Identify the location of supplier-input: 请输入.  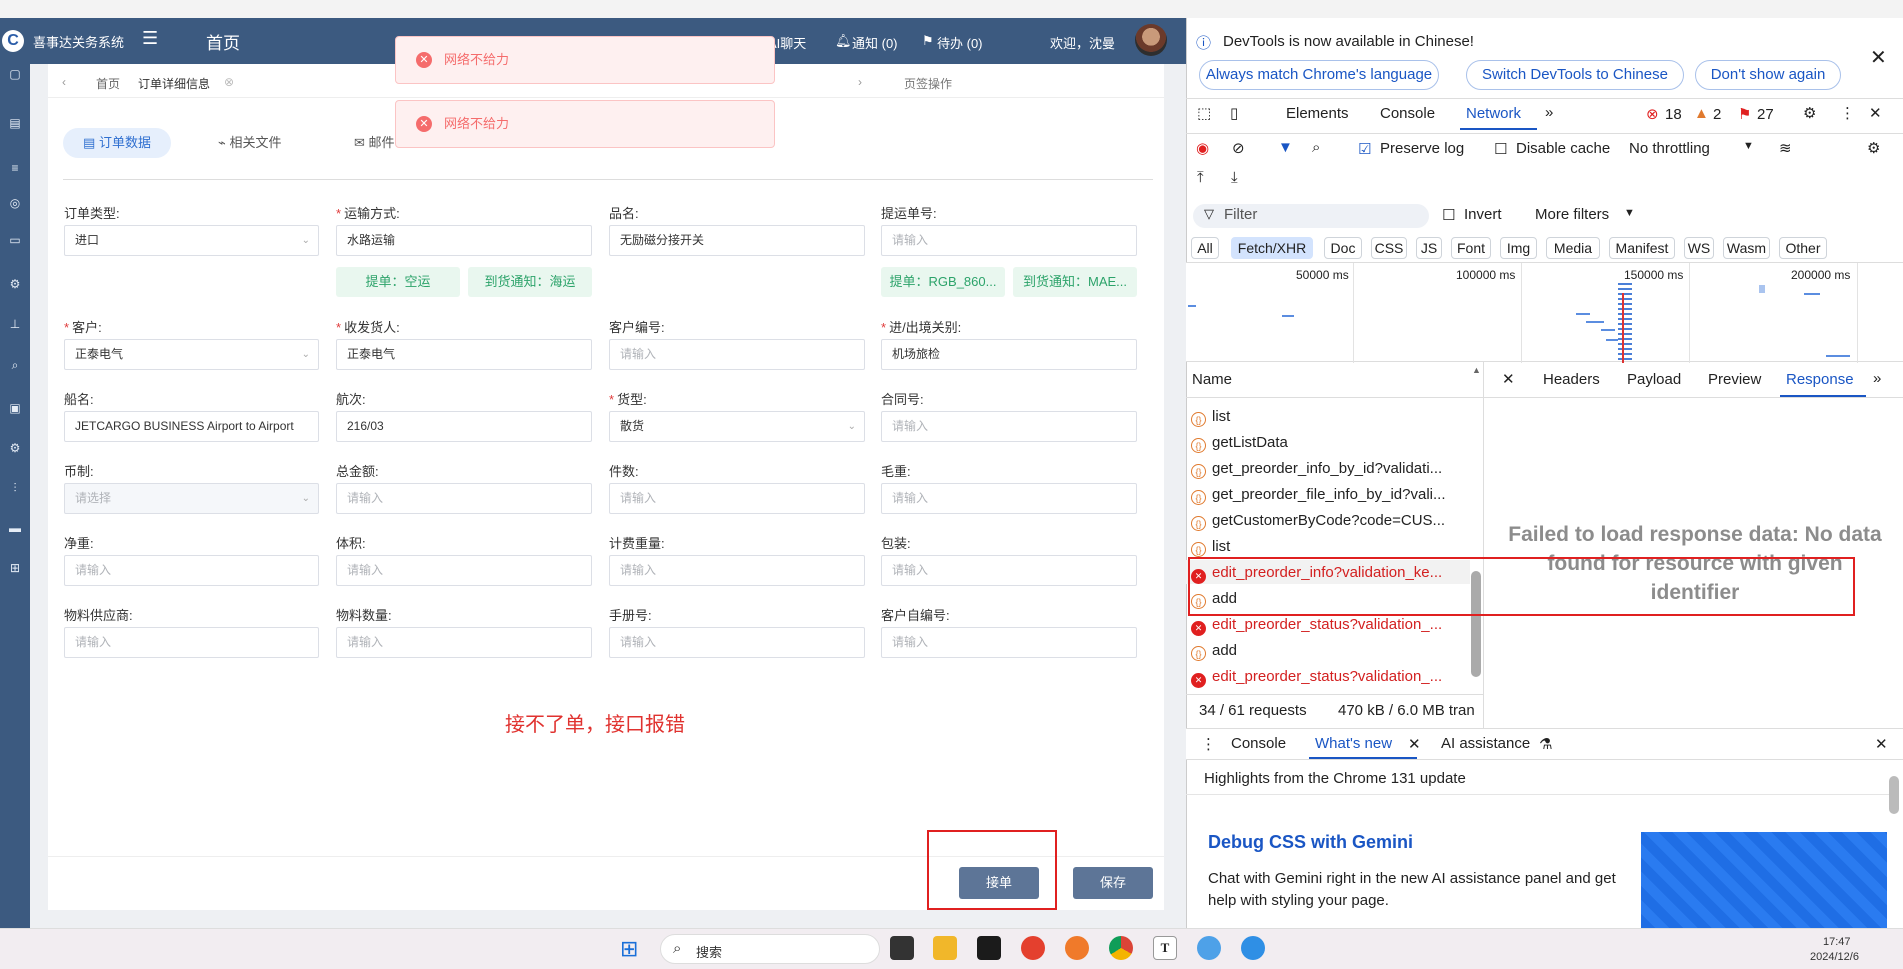
(191, 642).